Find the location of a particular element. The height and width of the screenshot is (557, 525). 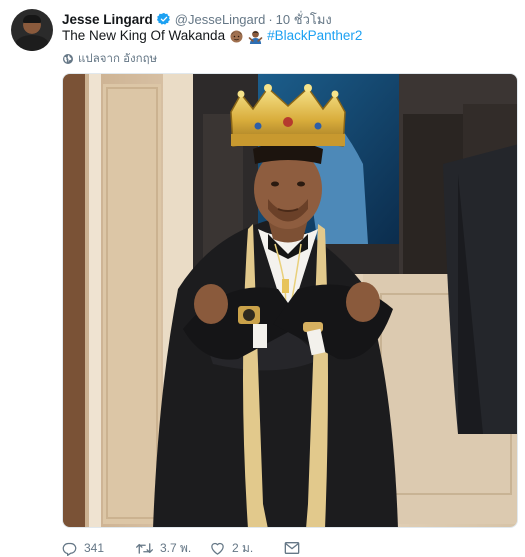

retweet-button: 3.7 พ. is located at coordinates (173, 548).